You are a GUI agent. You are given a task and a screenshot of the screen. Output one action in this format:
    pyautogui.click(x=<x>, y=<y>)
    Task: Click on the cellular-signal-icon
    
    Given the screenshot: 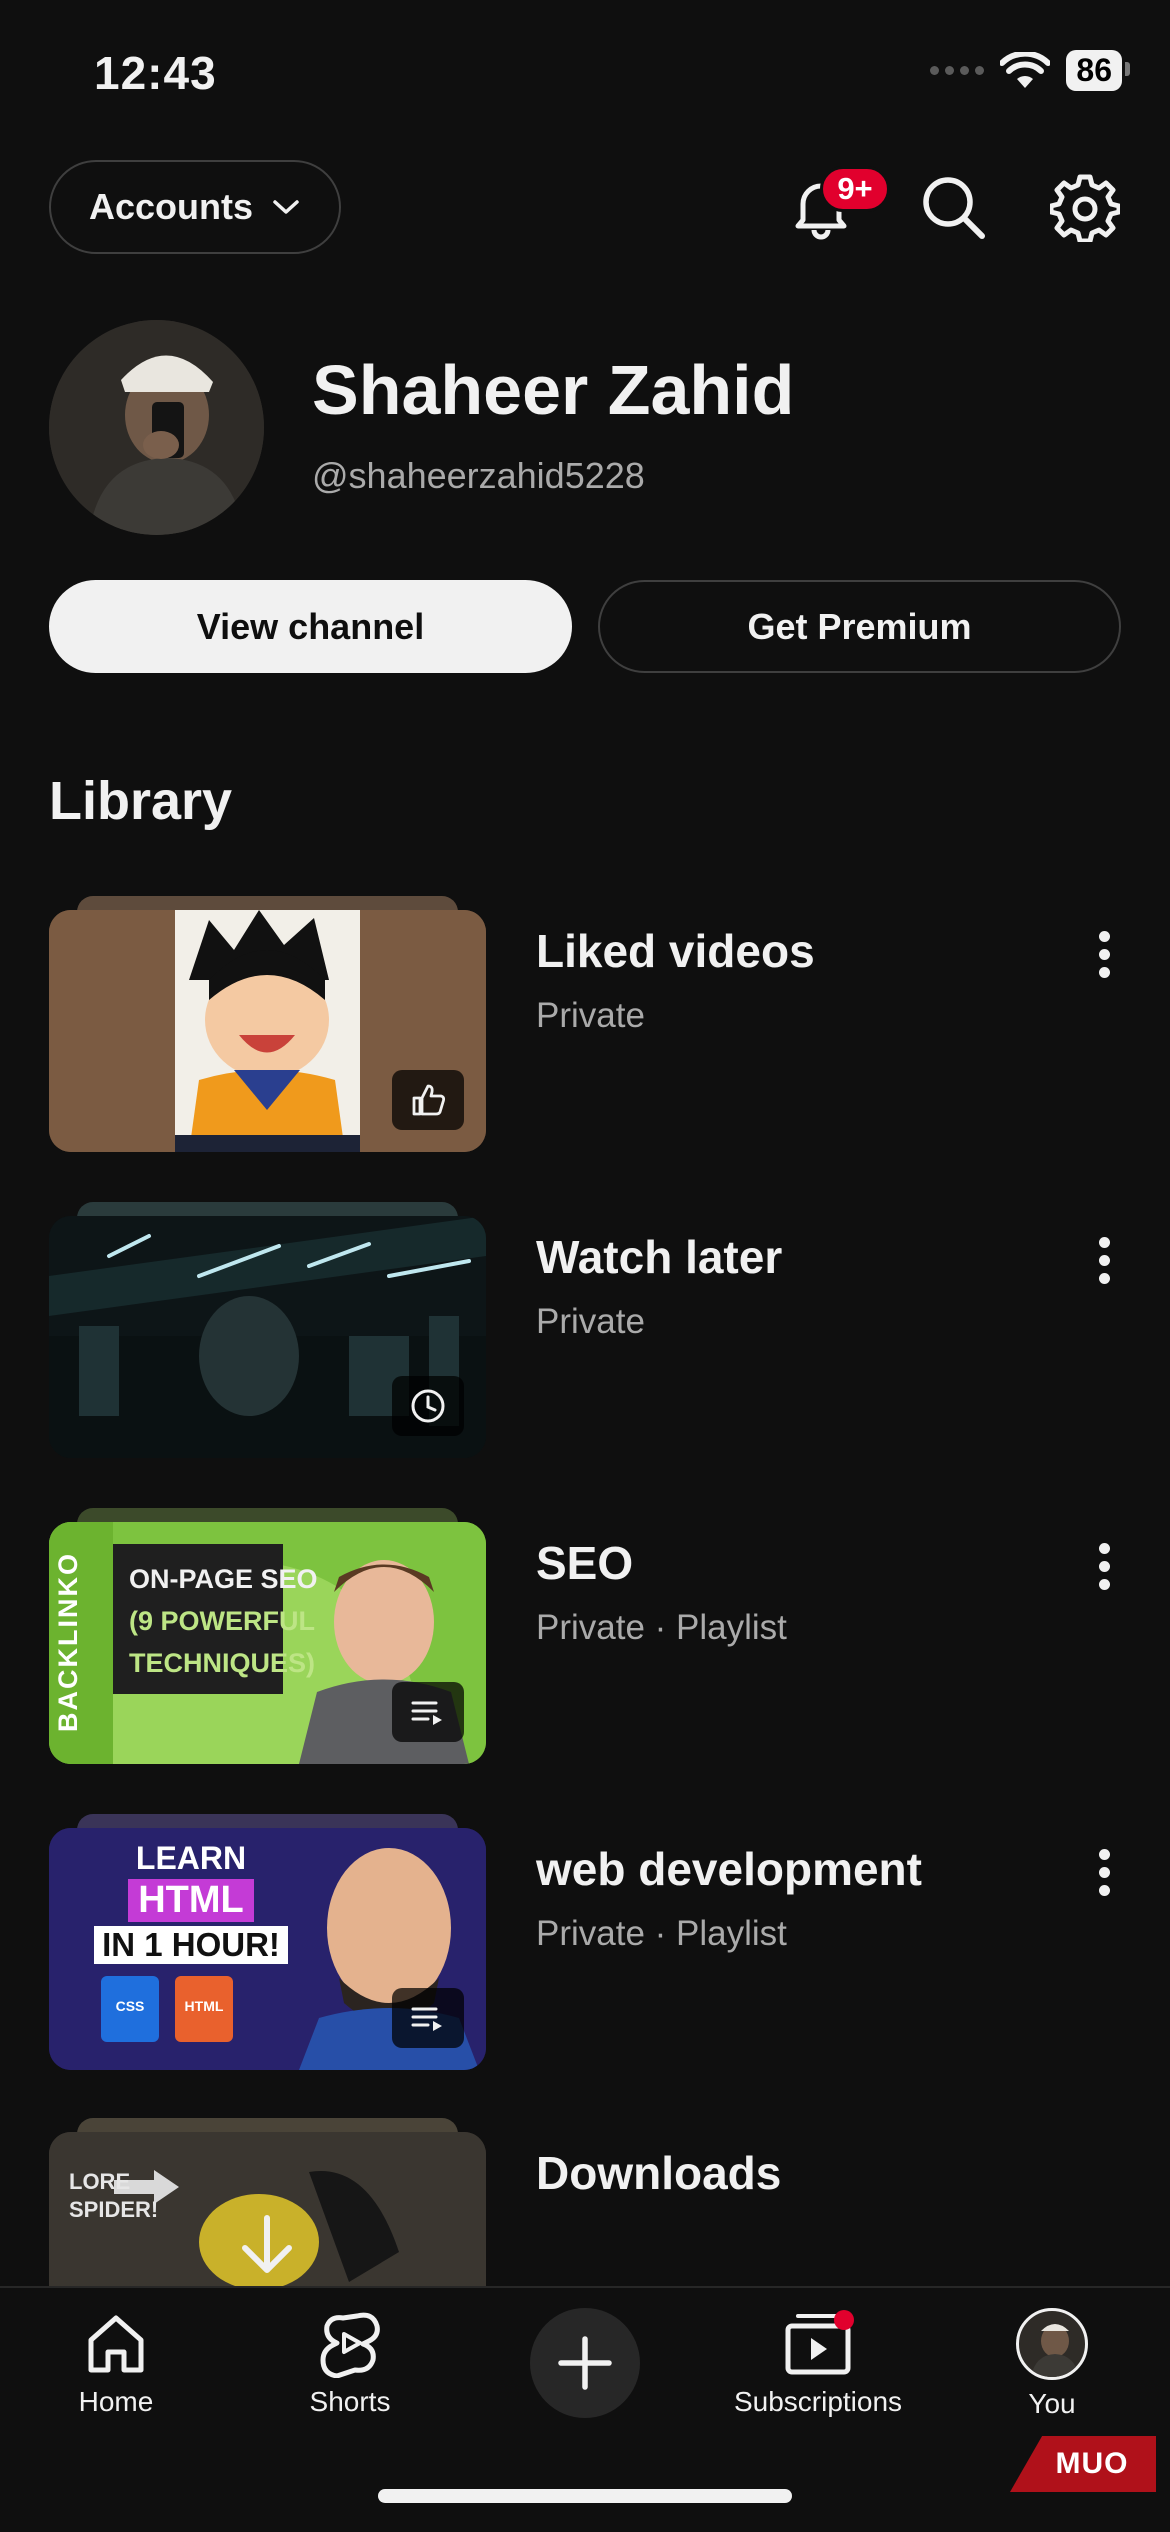 What is the action you would take?
    pyautogui.click(x=957, y=70)
    